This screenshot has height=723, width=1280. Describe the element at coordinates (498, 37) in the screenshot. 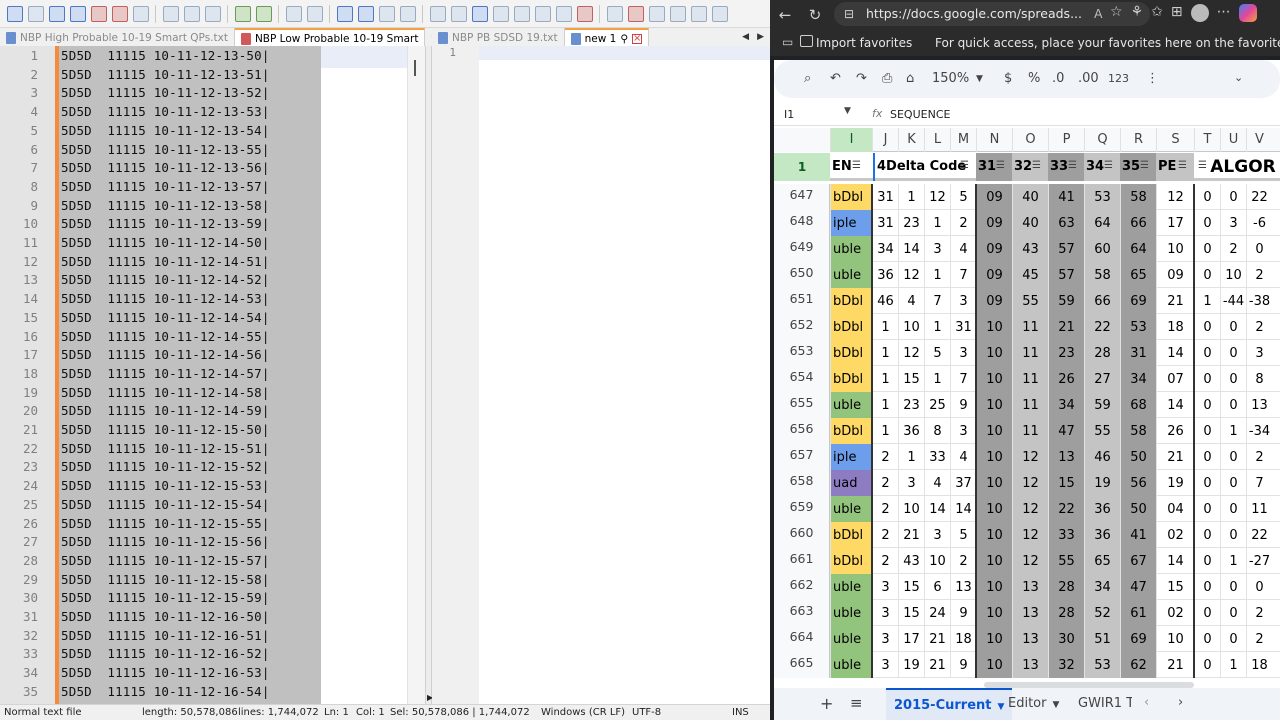

I see `tab-pb-sdsd: NBP PB SDSD 19.txt` at that location.